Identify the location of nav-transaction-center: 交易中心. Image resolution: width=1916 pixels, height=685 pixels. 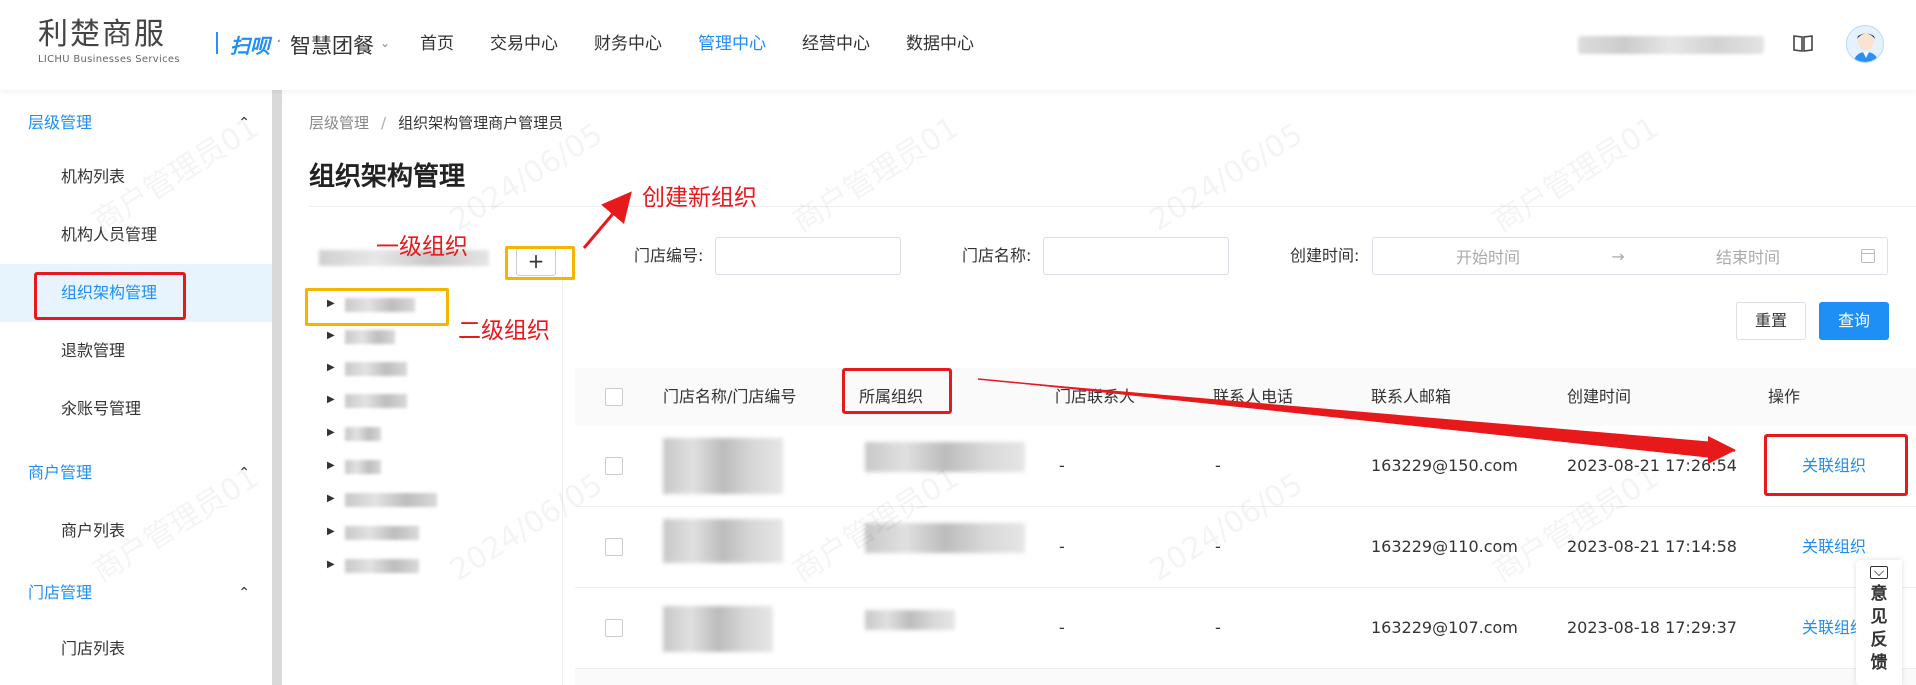
(524, 45).